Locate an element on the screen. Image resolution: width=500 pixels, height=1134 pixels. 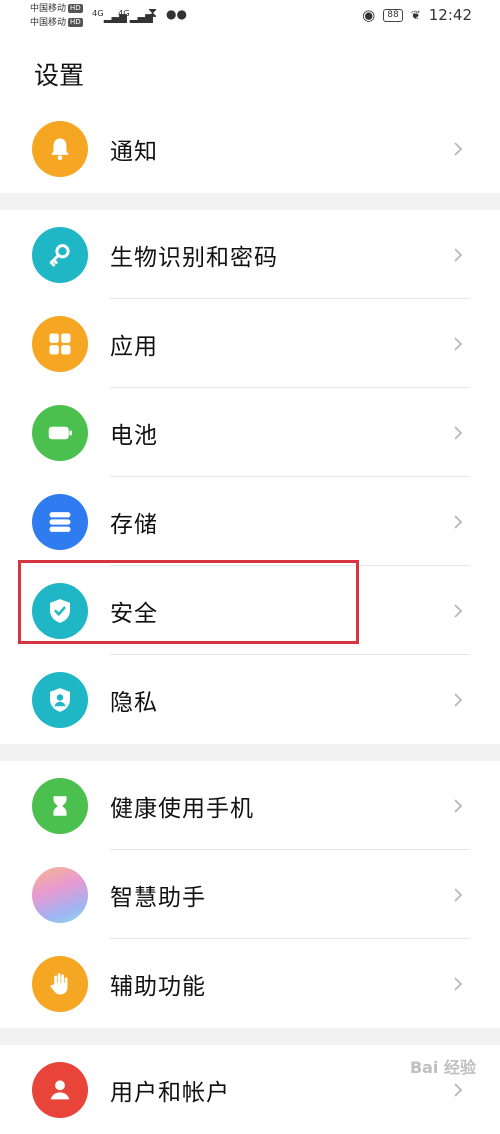
privacy-shield-icon is located at coordinates (60, 699).